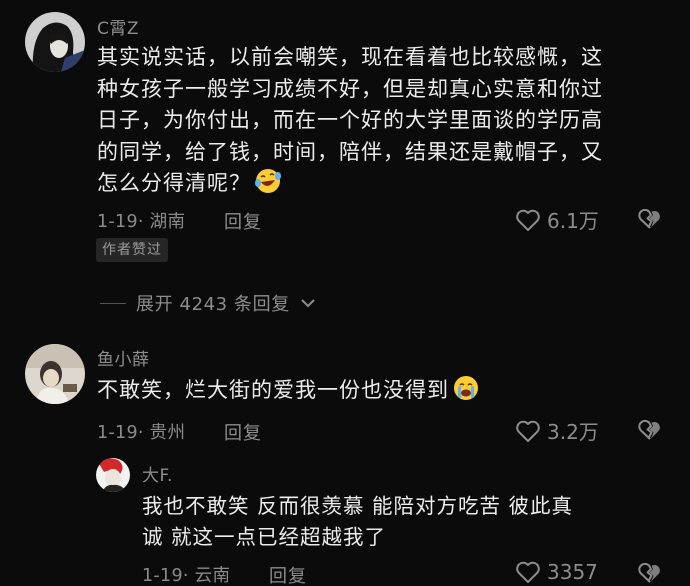  Describe the element at coordinates (213, 304) in the screenshot. I see `expand-replies-label: 展开 4243 条回复` at that location.